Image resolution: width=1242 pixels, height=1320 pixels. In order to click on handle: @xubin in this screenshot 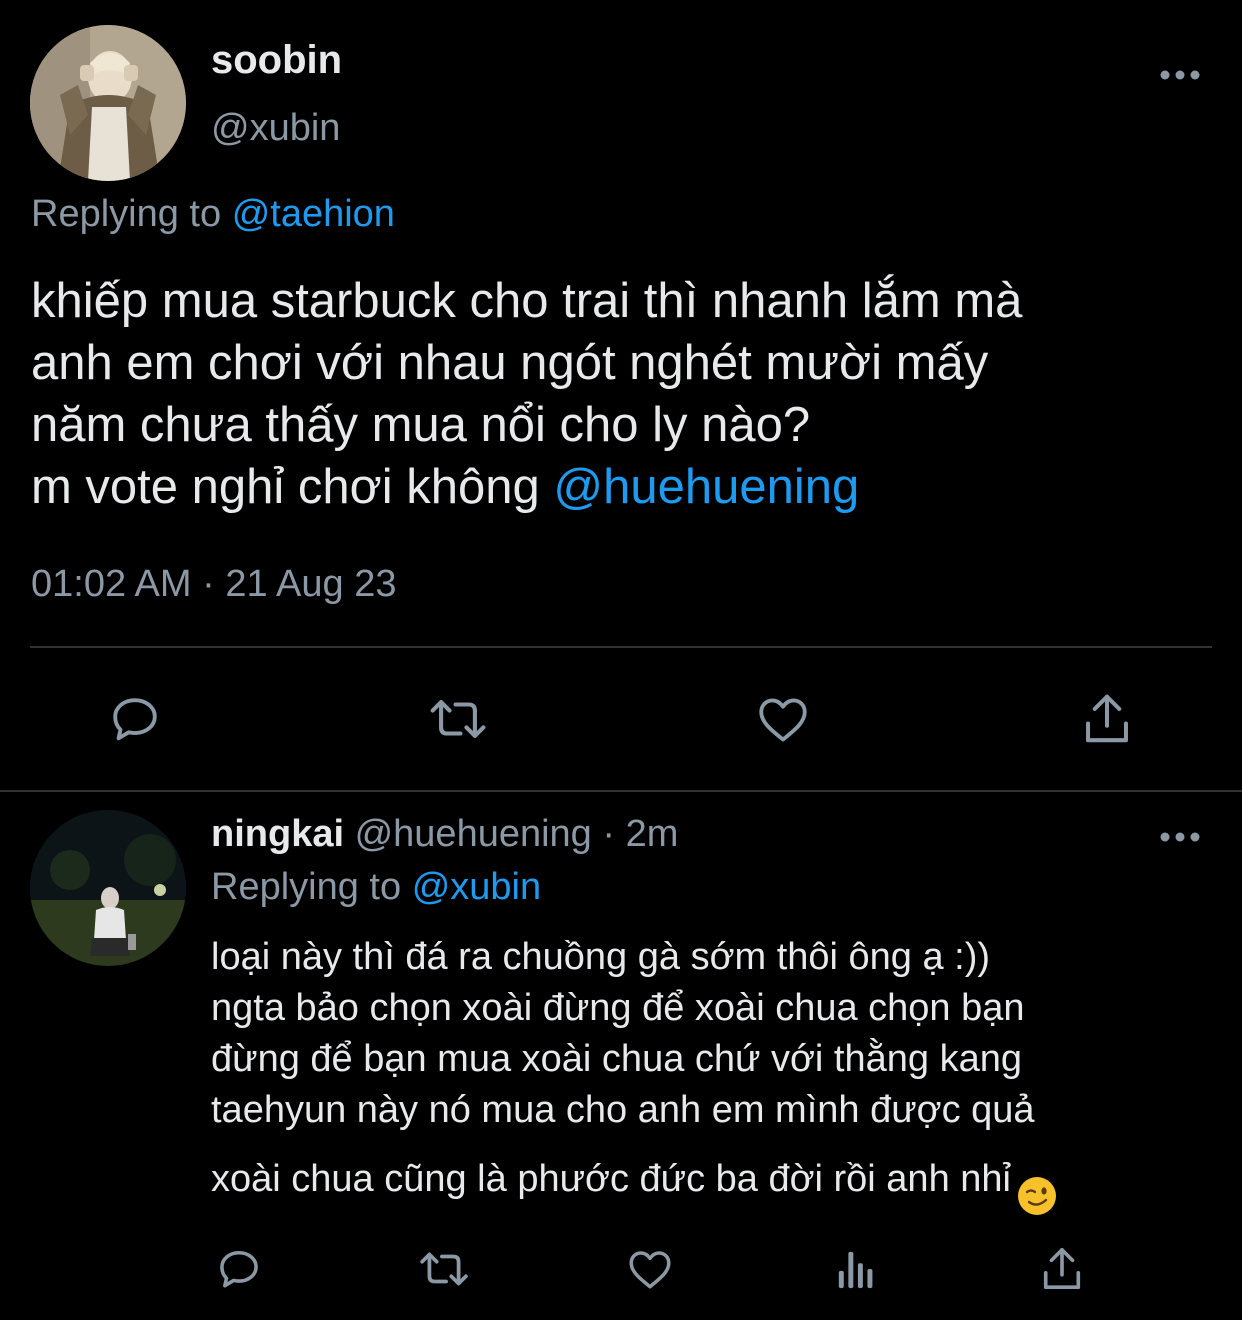, I will do `click(275, 128)`.